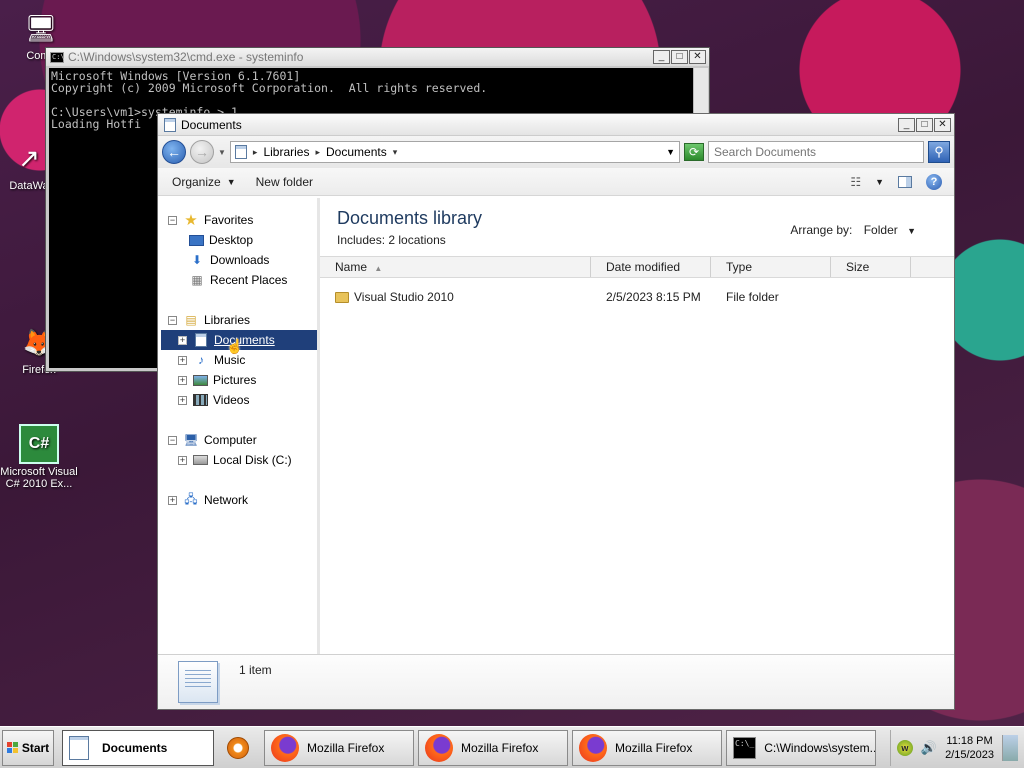 This screenshot has width=1024, height=768. I want to click on explorer-titlebar: Documents _ □ ✕, so click(556, 125).